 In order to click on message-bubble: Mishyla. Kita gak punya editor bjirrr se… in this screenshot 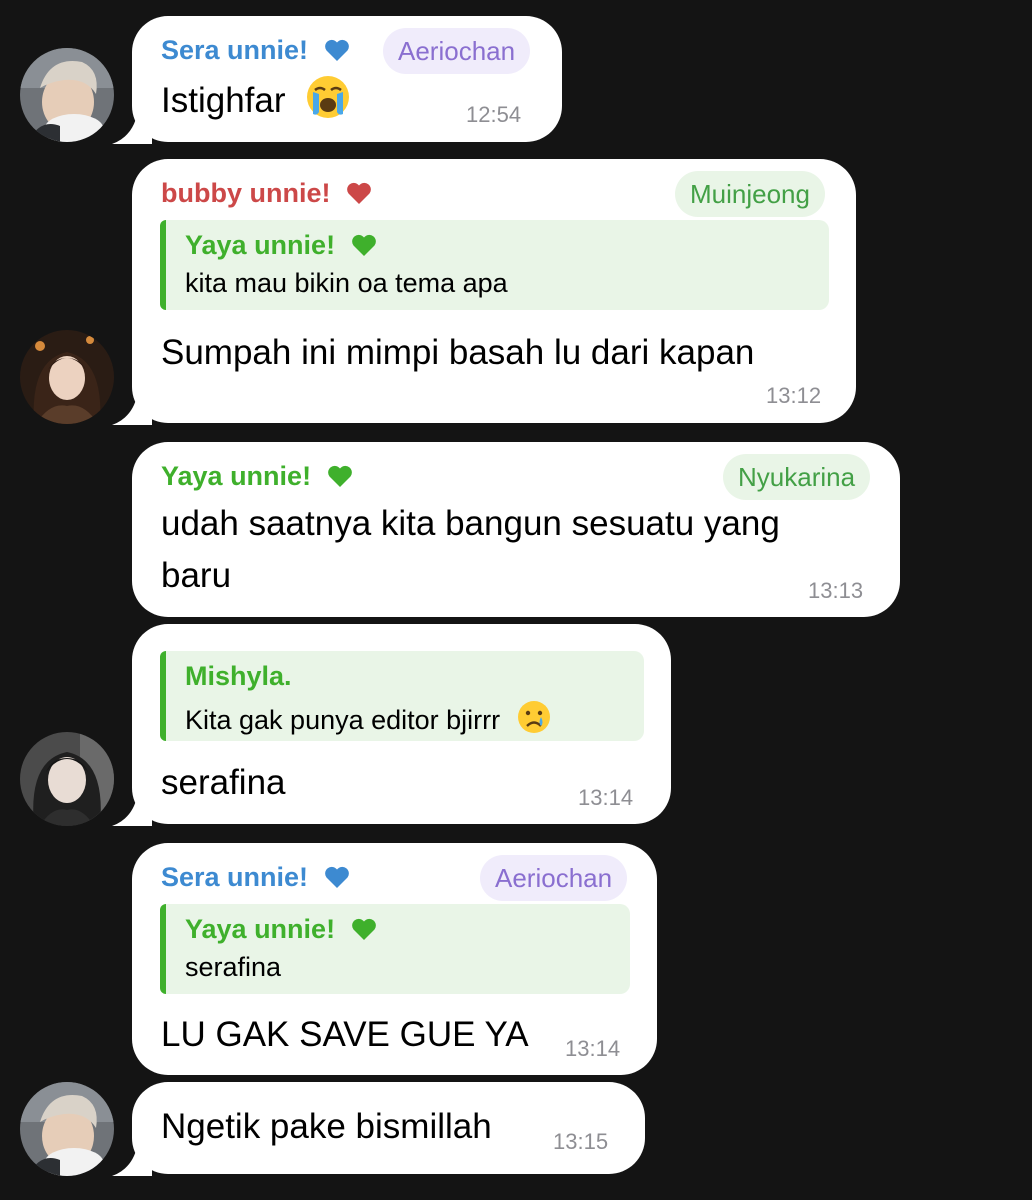, I will do `click(401, 724)`.